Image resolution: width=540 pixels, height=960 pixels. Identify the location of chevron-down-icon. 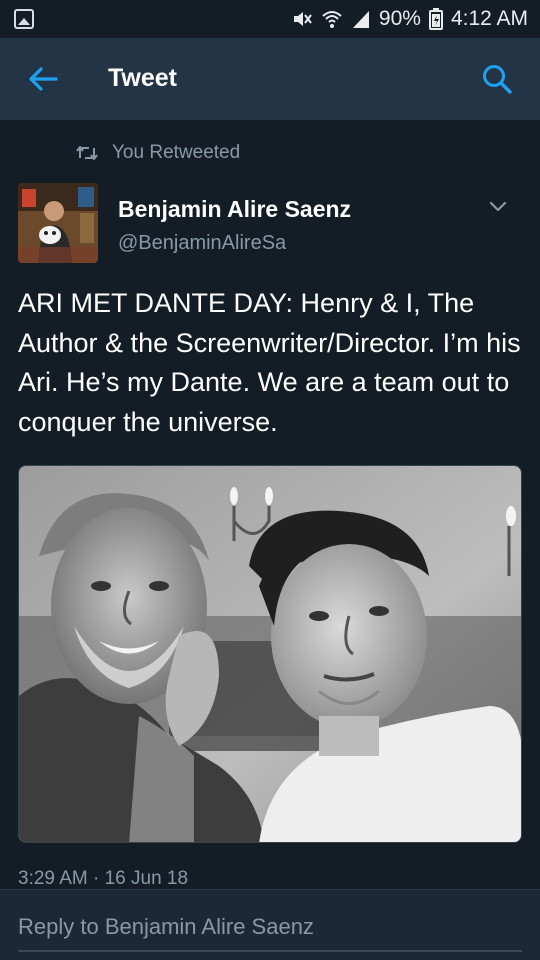
(498, 206).